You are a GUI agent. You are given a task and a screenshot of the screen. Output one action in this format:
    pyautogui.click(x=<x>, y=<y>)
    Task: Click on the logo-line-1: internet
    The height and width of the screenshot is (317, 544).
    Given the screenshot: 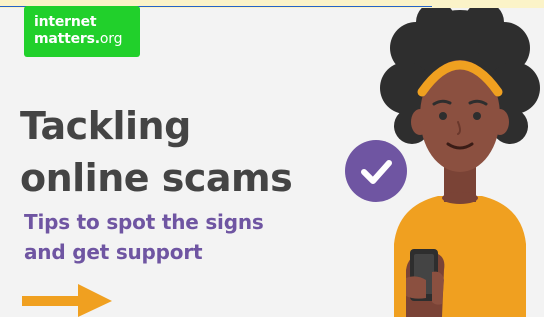 What is the action you would take?
    pyautogui.click(x=65, y=22)
    